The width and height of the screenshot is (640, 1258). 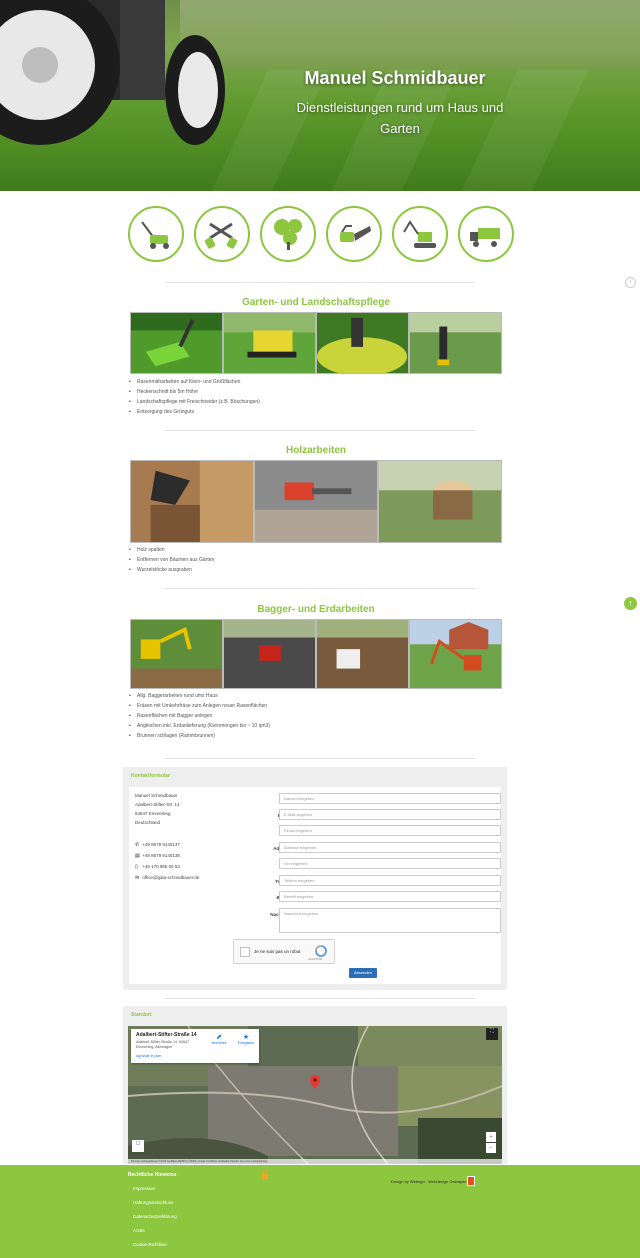 What do you see at coordinates (315, 450) in the screenshot?
I see `section-title-wood: Holzarbeiten` at bounding box center [315, 450].